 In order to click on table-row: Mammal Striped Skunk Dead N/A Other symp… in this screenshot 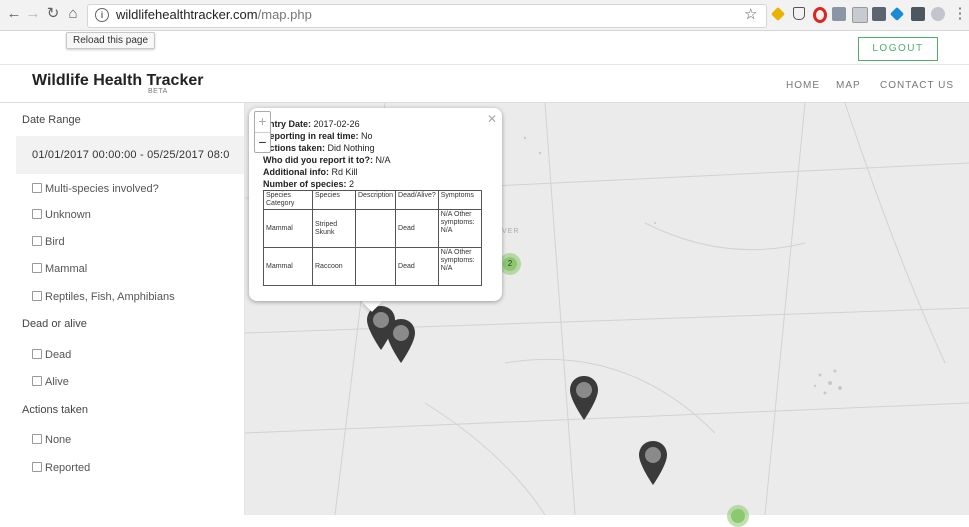, I will do `click(372, 228)`.